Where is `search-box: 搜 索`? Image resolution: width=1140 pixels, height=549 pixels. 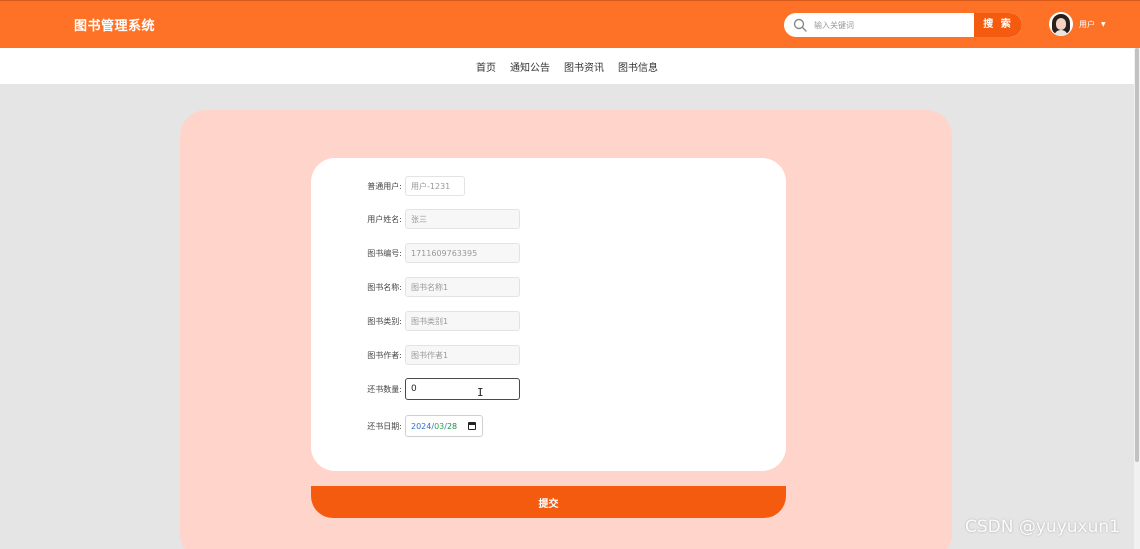
search-box: 搜 索 is located at coordinates (903, 25).